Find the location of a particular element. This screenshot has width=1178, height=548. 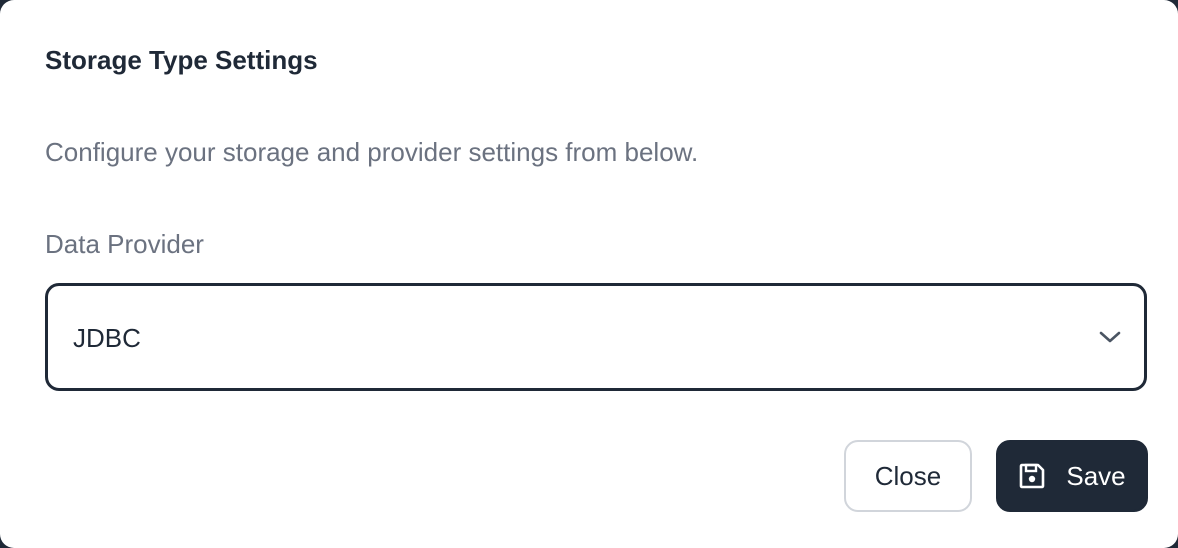

save-button: Save is located at coordinates (1072, 476).